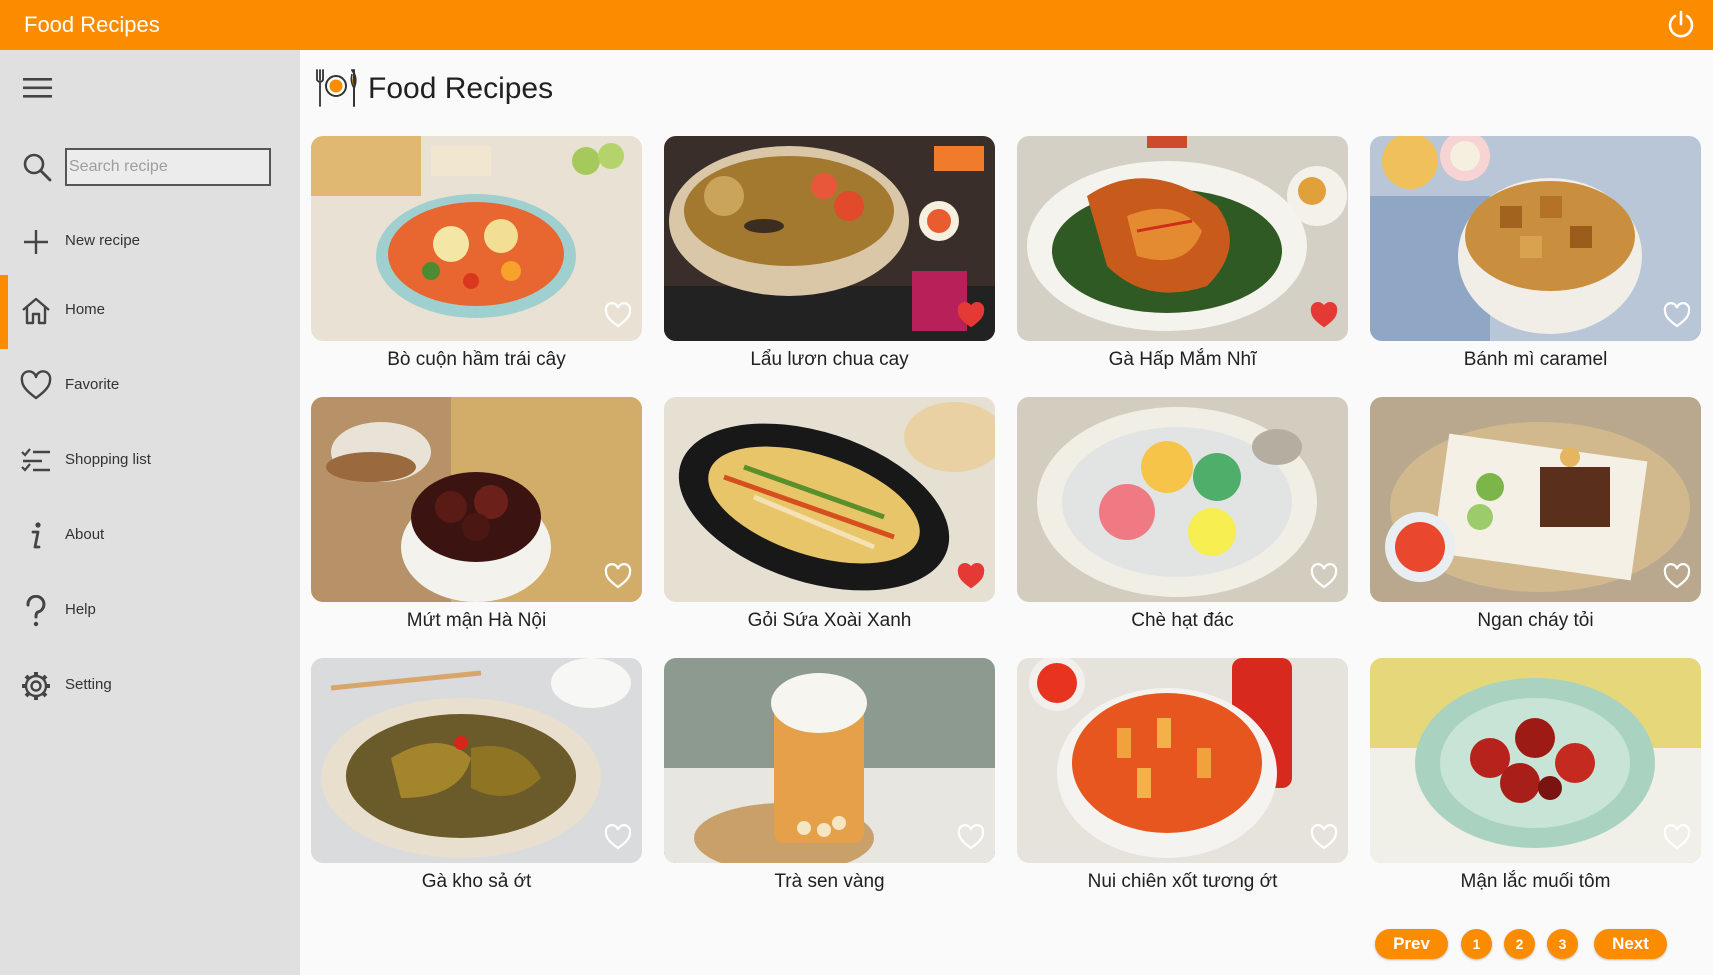 The image size is (1713, 975). Describe the element at coordinates (103, 240) in the screenshot. I see `sidebar-item-label: New recipe` at that location.